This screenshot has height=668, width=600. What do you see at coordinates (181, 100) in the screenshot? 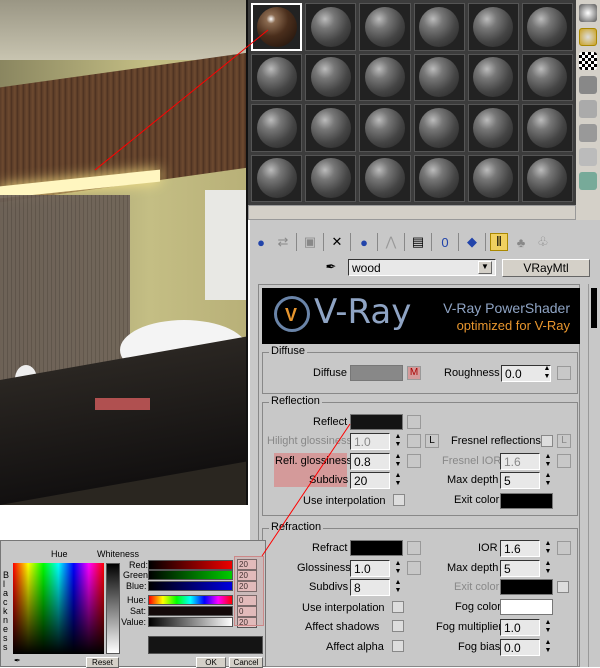
I see `annotation-line-wood` at bounding box center [181, 100].